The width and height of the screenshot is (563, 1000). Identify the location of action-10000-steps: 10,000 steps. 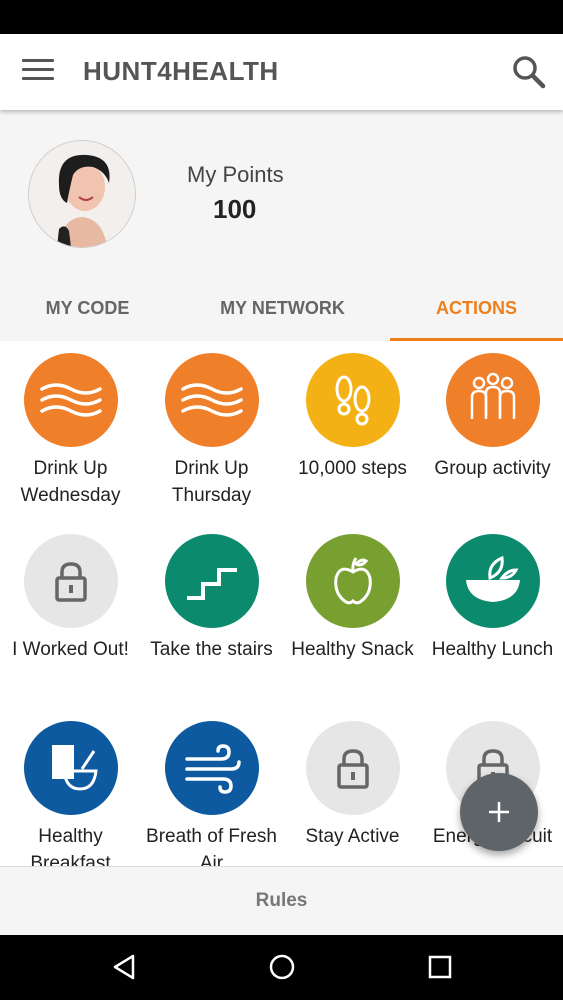
(352, 417).